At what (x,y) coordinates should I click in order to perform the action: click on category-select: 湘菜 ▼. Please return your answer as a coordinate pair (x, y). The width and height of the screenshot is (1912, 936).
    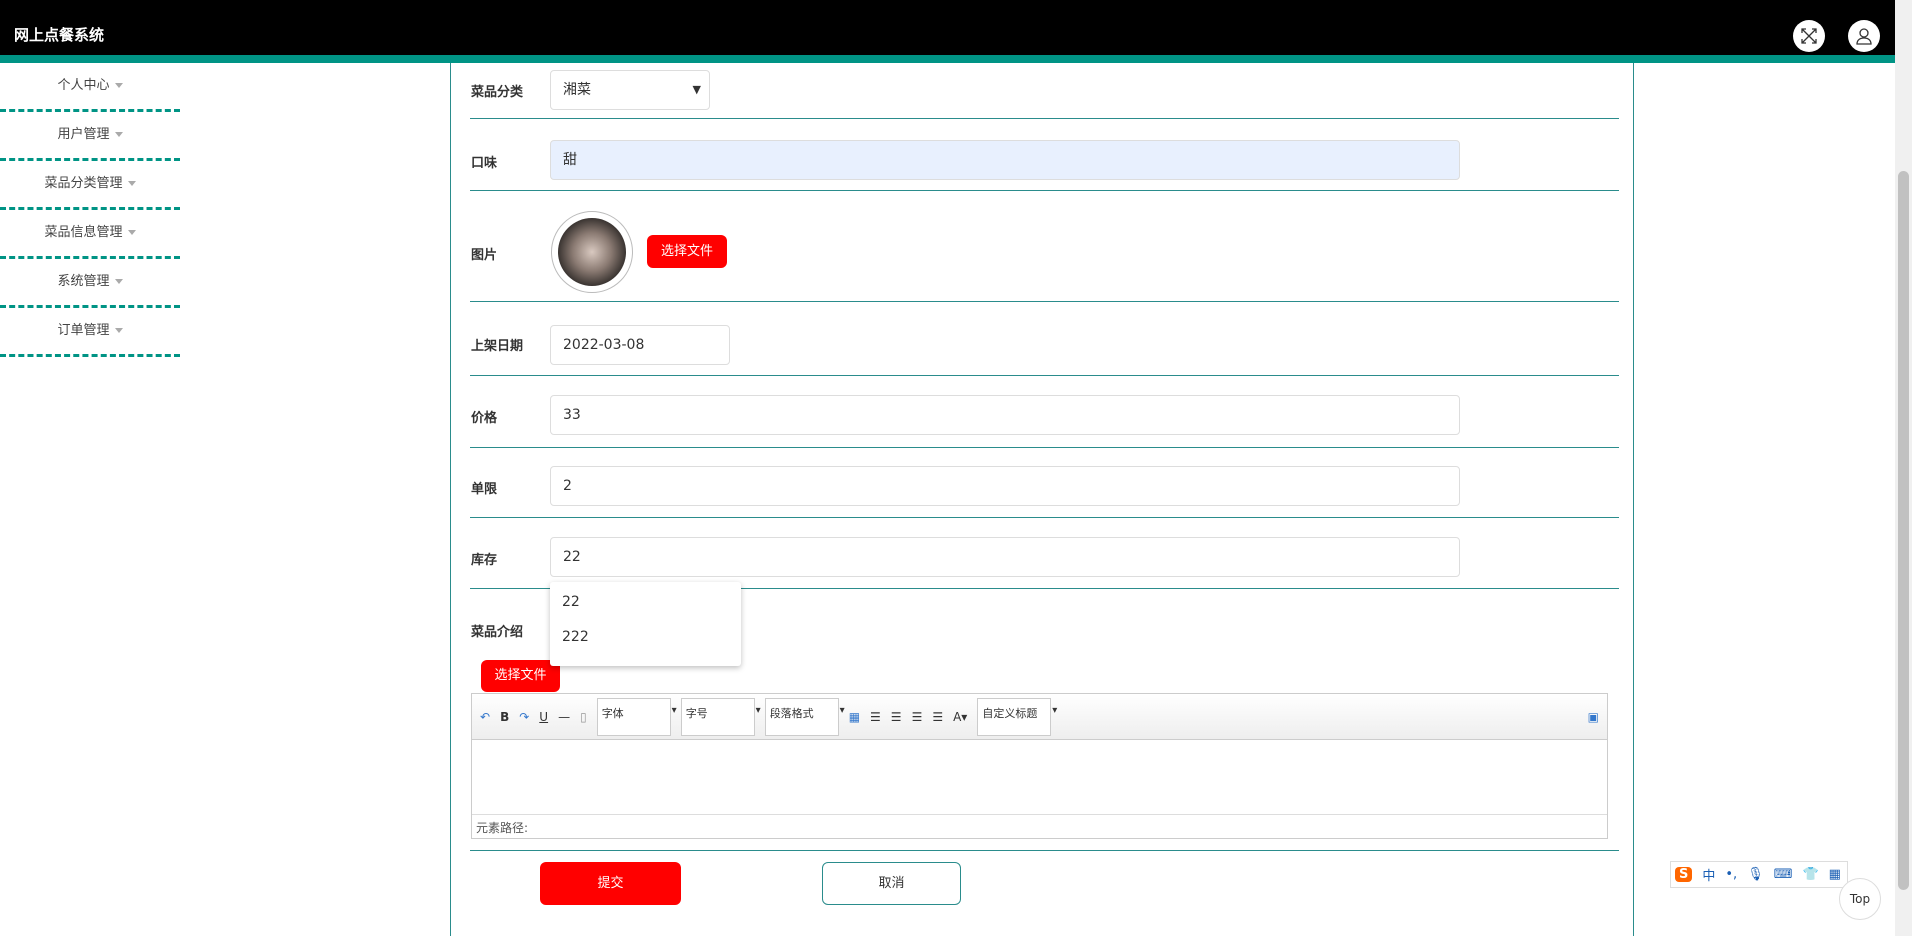
    Looking at the image, I should click on (630, 90).